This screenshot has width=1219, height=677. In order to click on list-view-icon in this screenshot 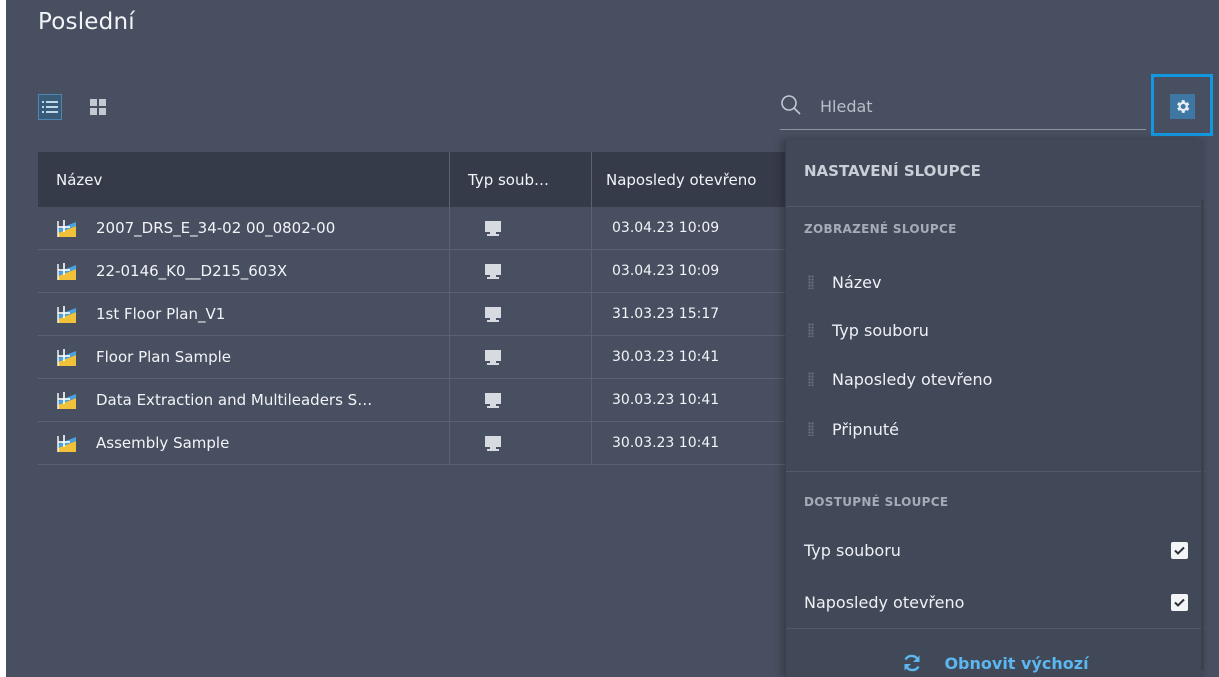, I will do `click(50, 107)`.